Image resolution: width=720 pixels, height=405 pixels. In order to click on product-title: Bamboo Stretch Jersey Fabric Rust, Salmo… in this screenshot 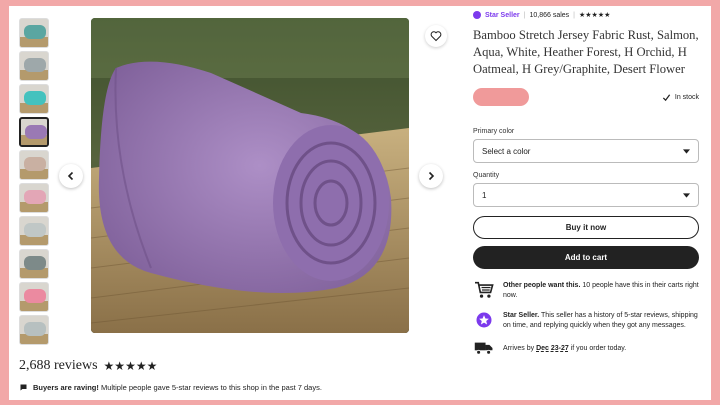, I will do `click(586, 52)`.